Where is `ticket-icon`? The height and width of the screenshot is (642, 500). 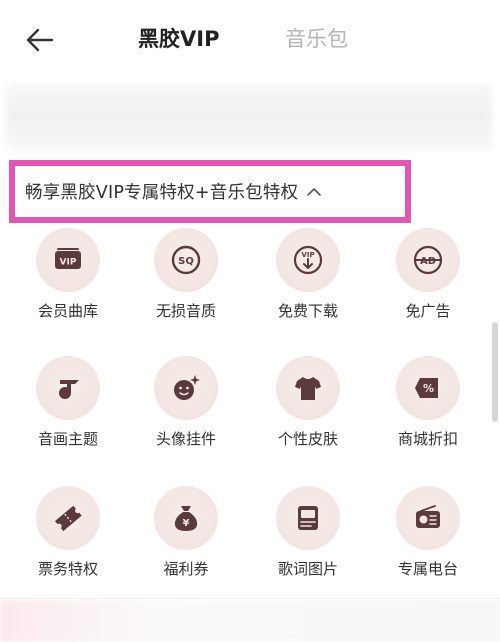 ticket-icon is located at coordinates (68, 518).